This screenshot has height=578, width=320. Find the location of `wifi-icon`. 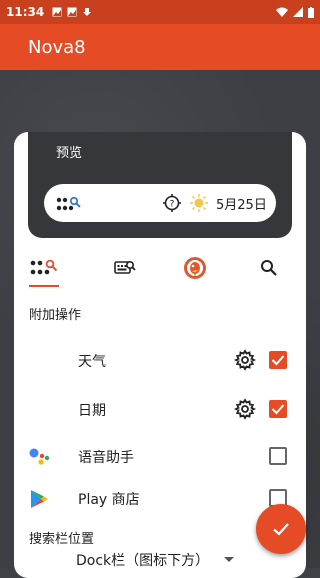

wifi-icon is located at coordinates (282, 12).